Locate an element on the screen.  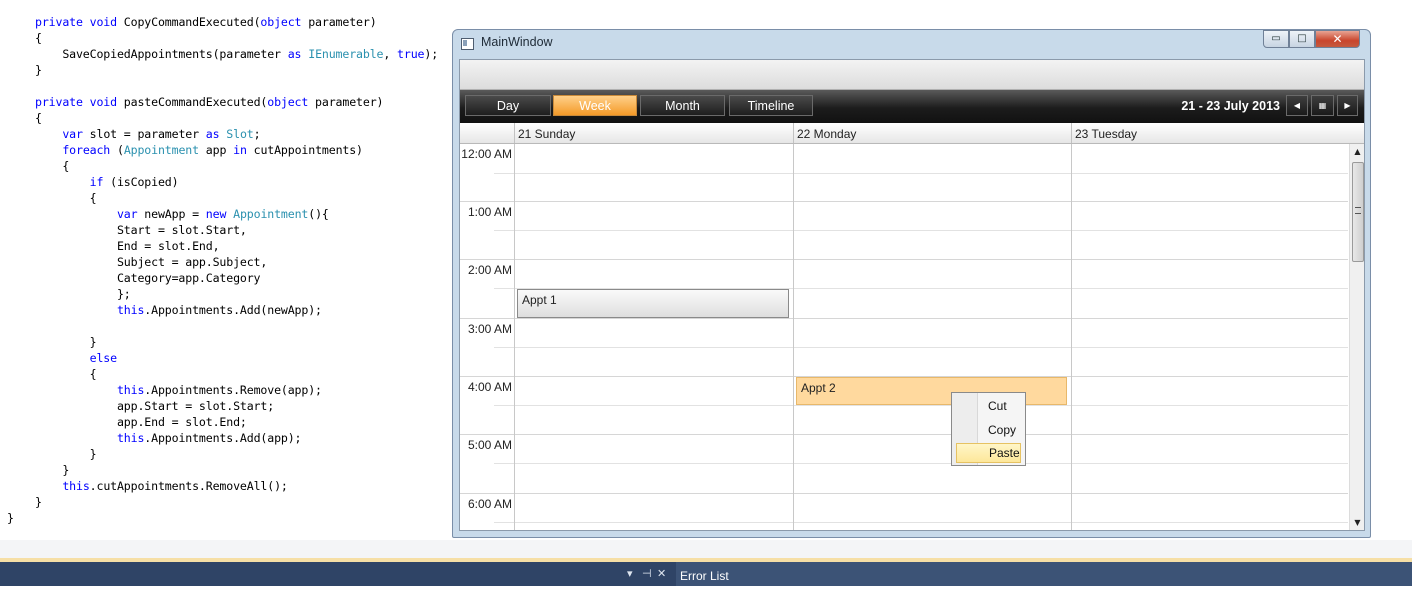
context-menu: Cut Copy Paste is located at coordinates (988, 429).